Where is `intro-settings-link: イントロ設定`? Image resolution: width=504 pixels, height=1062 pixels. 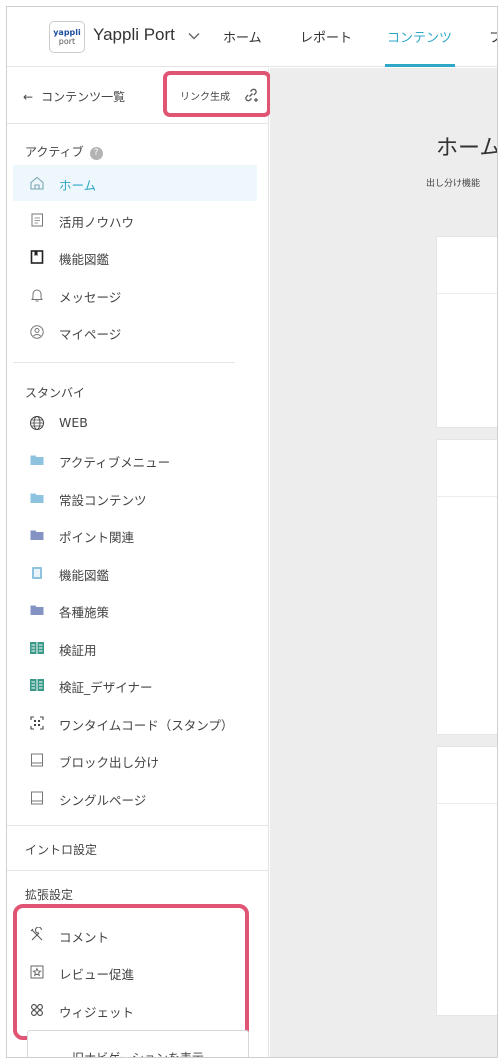 intro-settings-link: イントロ設定 is located at coordinates (61, 849).